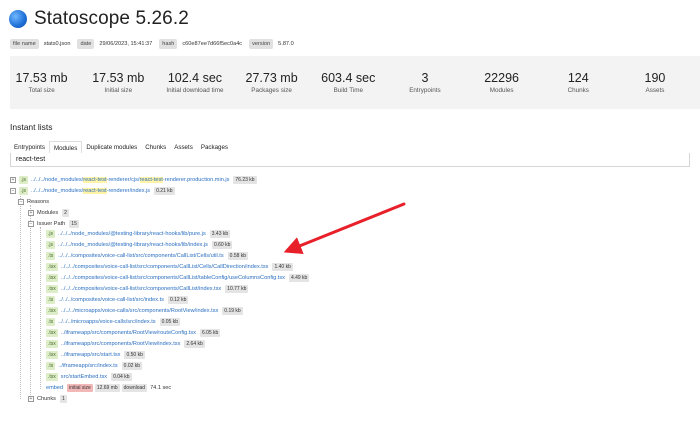  I want to click on file-ext-badge: .ts, so click(51, 256).